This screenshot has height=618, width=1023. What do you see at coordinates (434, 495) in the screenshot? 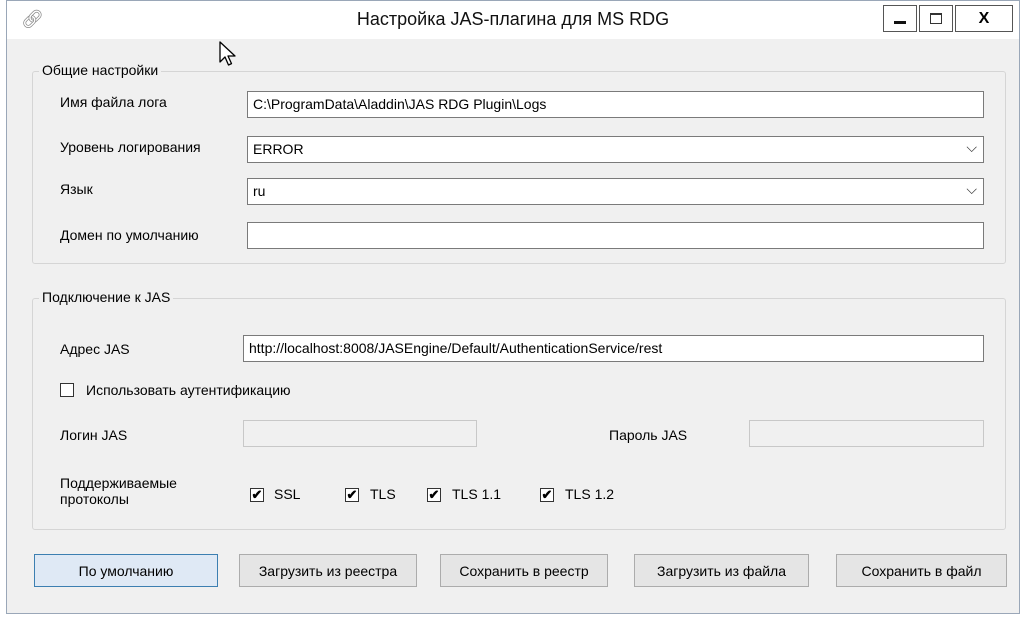
I see `tls11-checkbox: ✔` at bounding box center [434, 495].